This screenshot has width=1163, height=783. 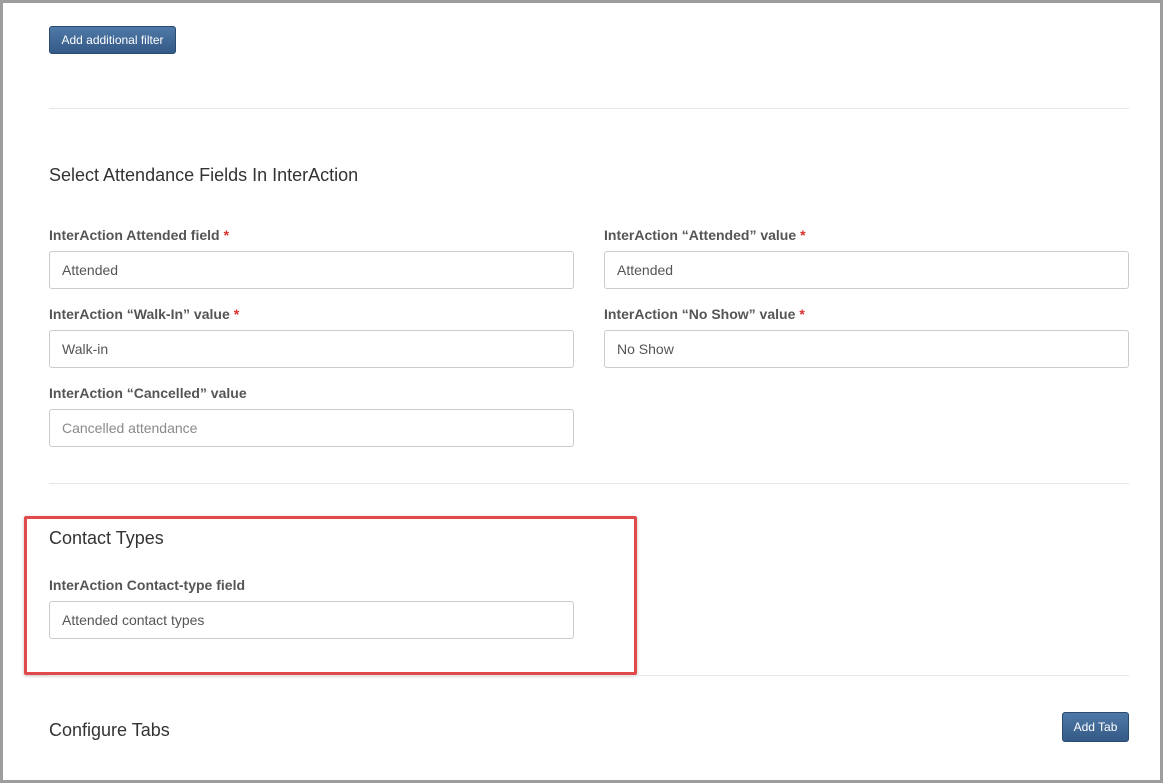 I want to click on cancelled-value-input, so click(x=311, y=428).